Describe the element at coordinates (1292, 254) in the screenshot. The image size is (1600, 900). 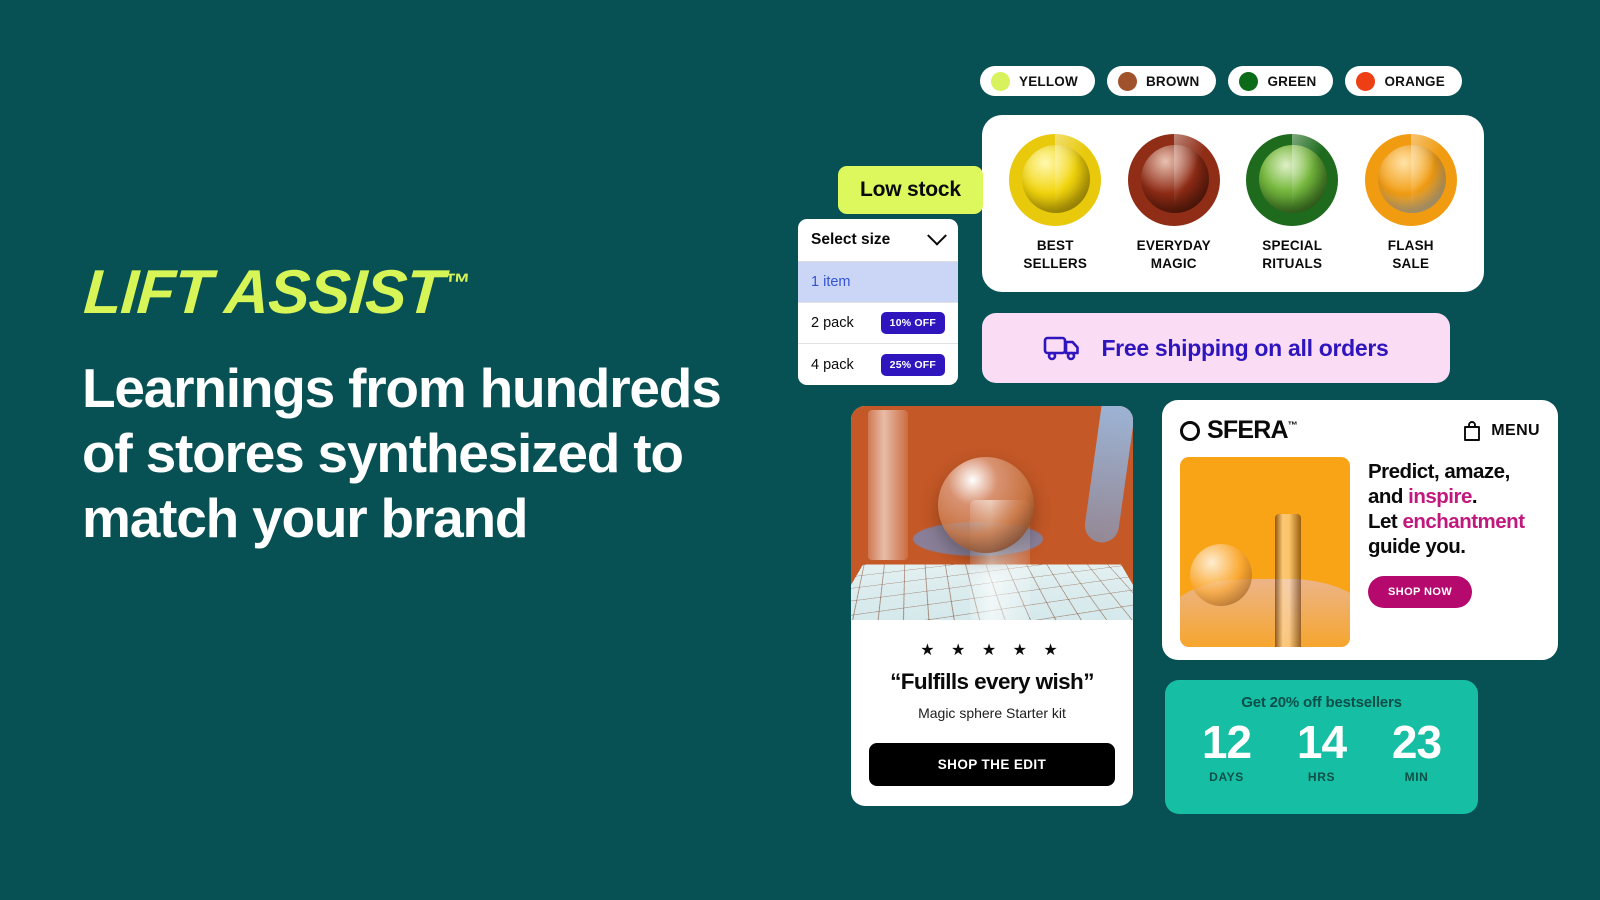
I see `category-label: SPECIAL RITUALS` at that location.